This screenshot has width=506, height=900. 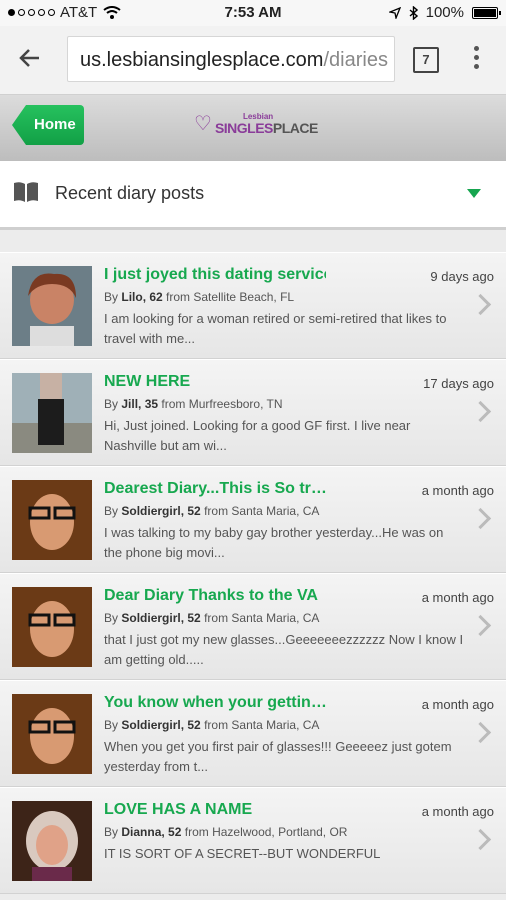 What do you see at coordinates (215, 382) in the screenshot?
I see `post-title: NEW HERE` at bounding box center [215, 382].